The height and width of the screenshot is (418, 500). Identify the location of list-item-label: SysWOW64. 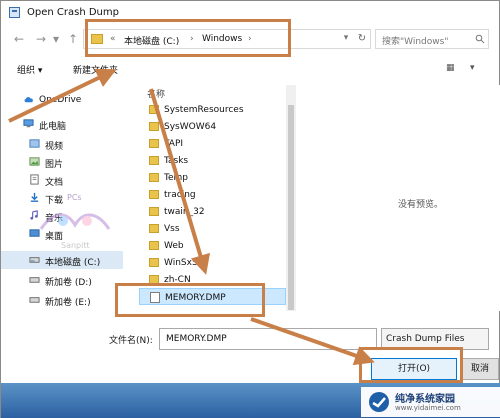
(190, 127).